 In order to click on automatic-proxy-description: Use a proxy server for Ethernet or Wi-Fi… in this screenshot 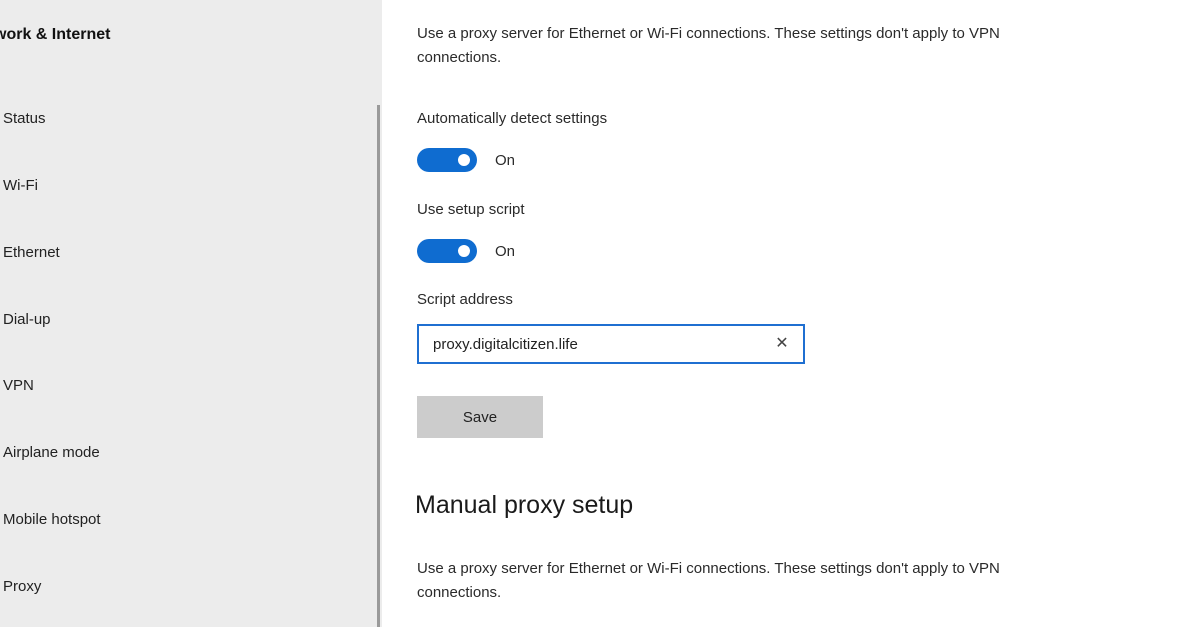, I will do `click(708, 45)`.